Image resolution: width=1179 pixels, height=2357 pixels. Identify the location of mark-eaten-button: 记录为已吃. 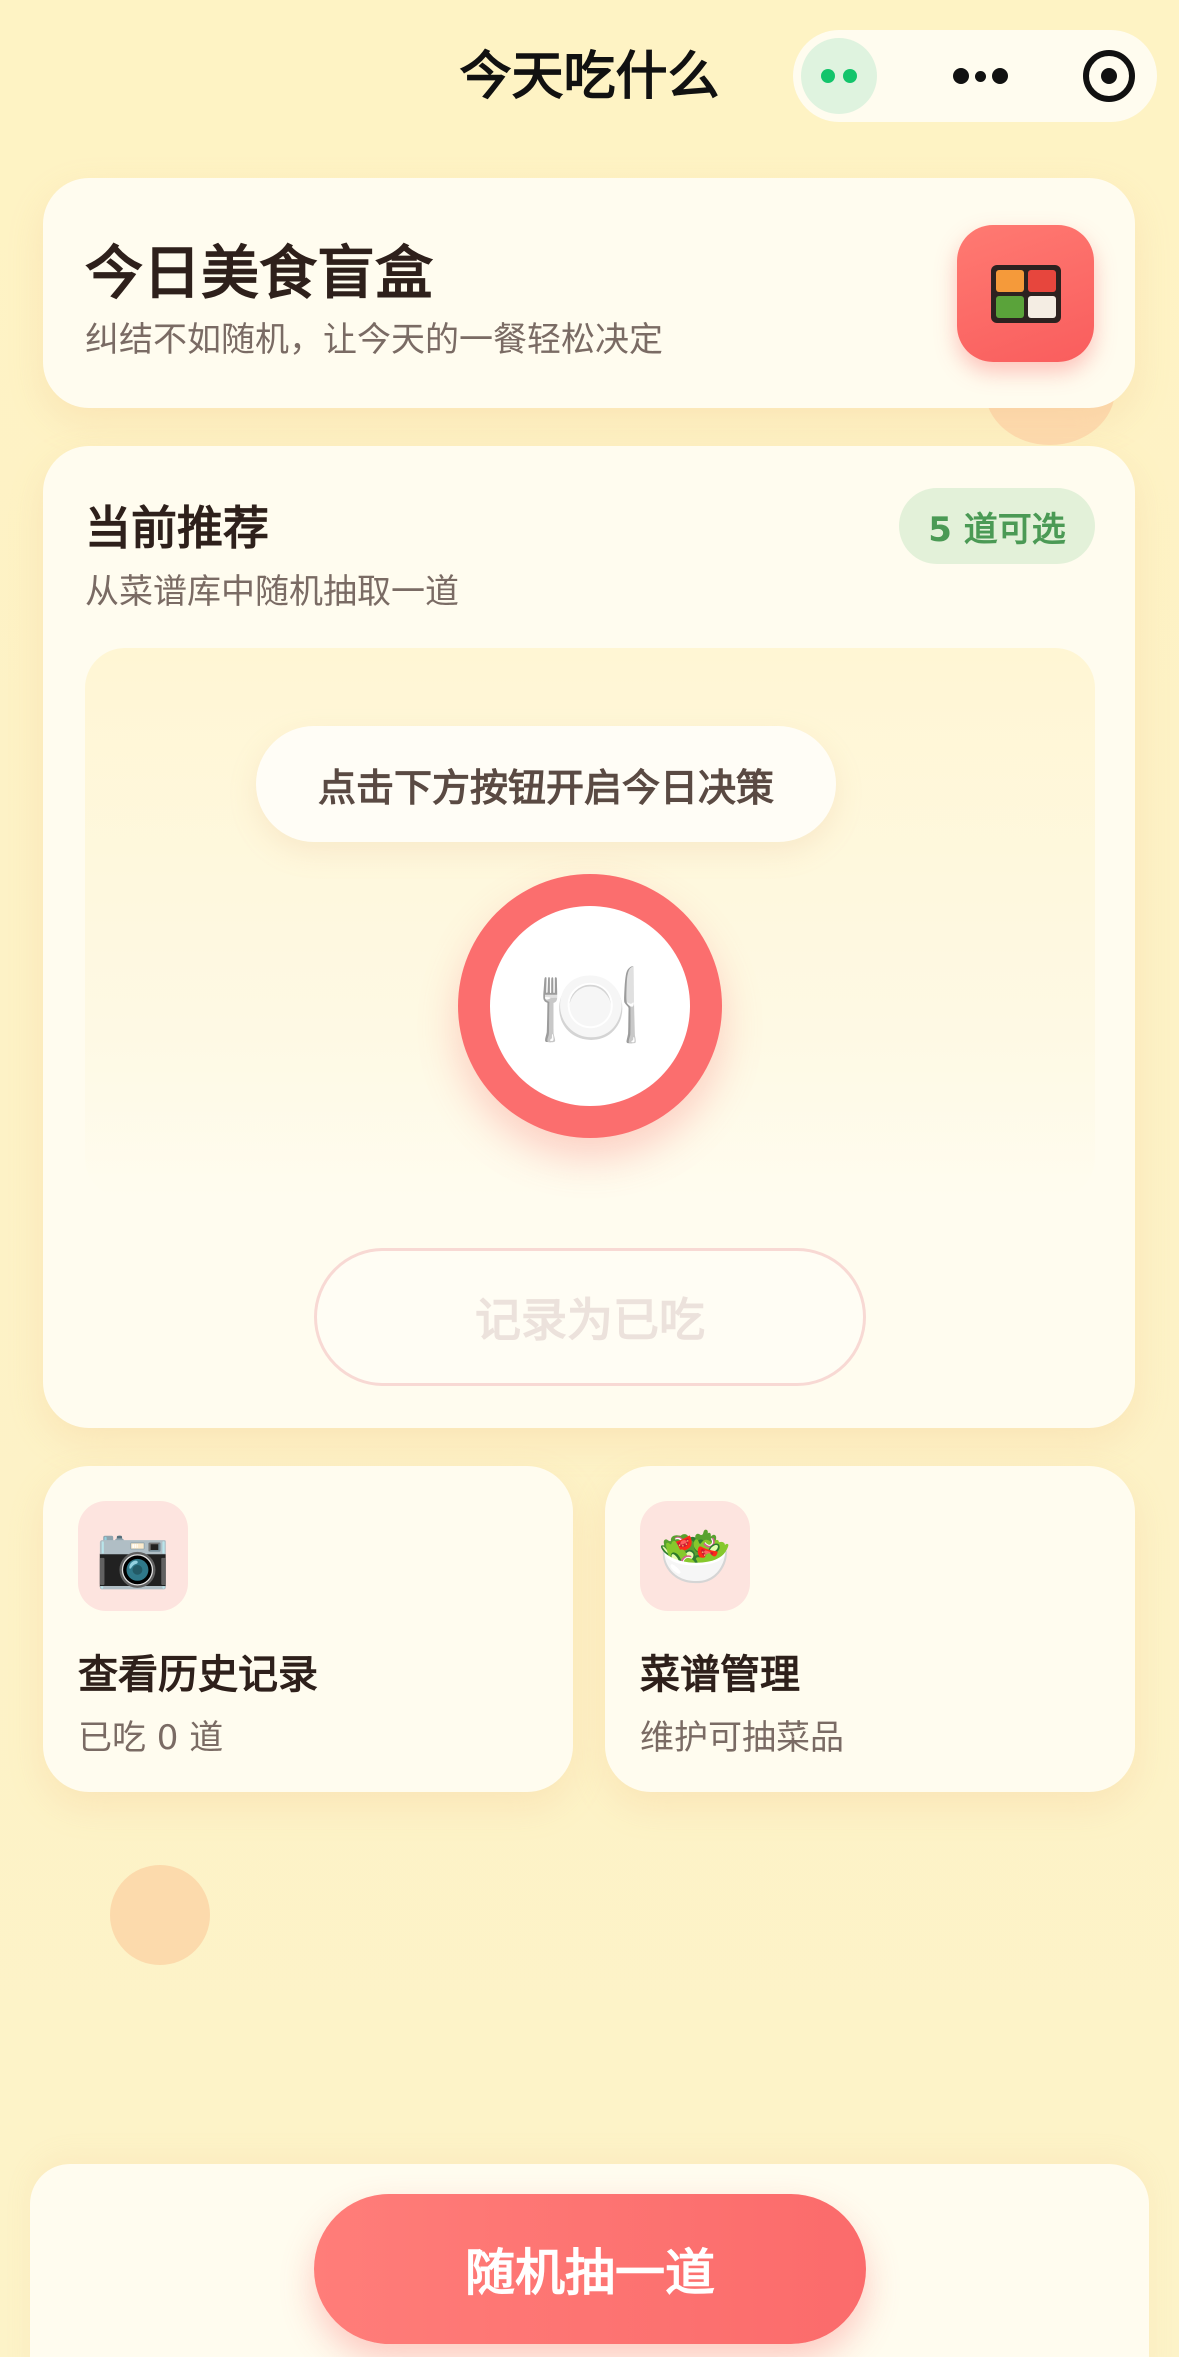
(590, 1317).